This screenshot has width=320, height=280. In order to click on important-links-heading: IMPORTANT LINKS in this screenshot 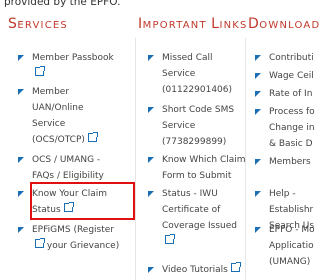, I will do `click(193, 24)`.